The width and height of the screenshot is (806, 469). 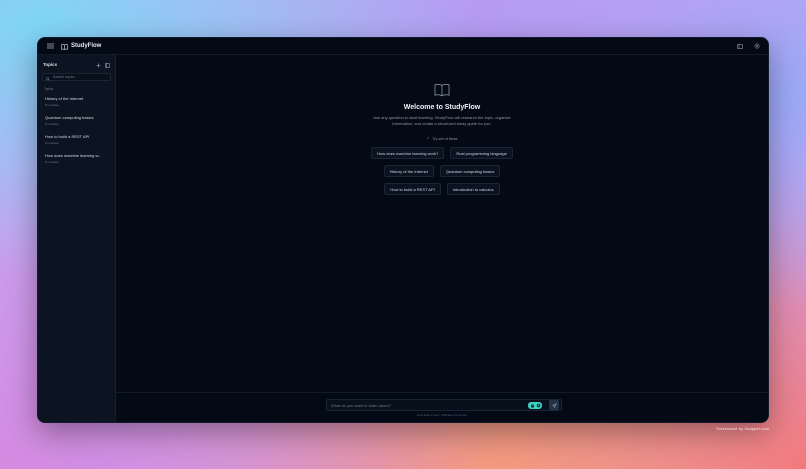 I want to click on top-bar: StudyFlow, so click(x=403, y=46).